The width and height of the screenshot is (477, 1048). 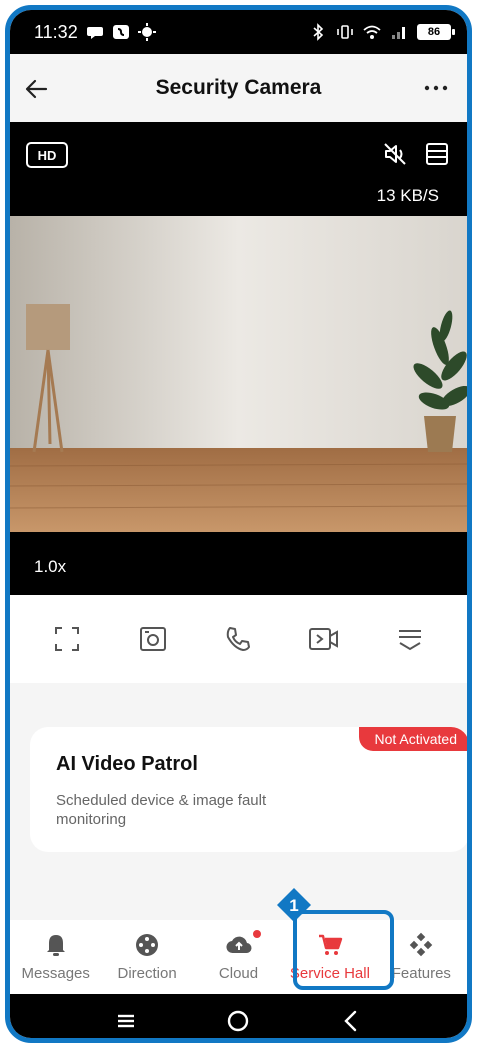 I want to click on app-header: Security Camera, so click(x=238, y=88).